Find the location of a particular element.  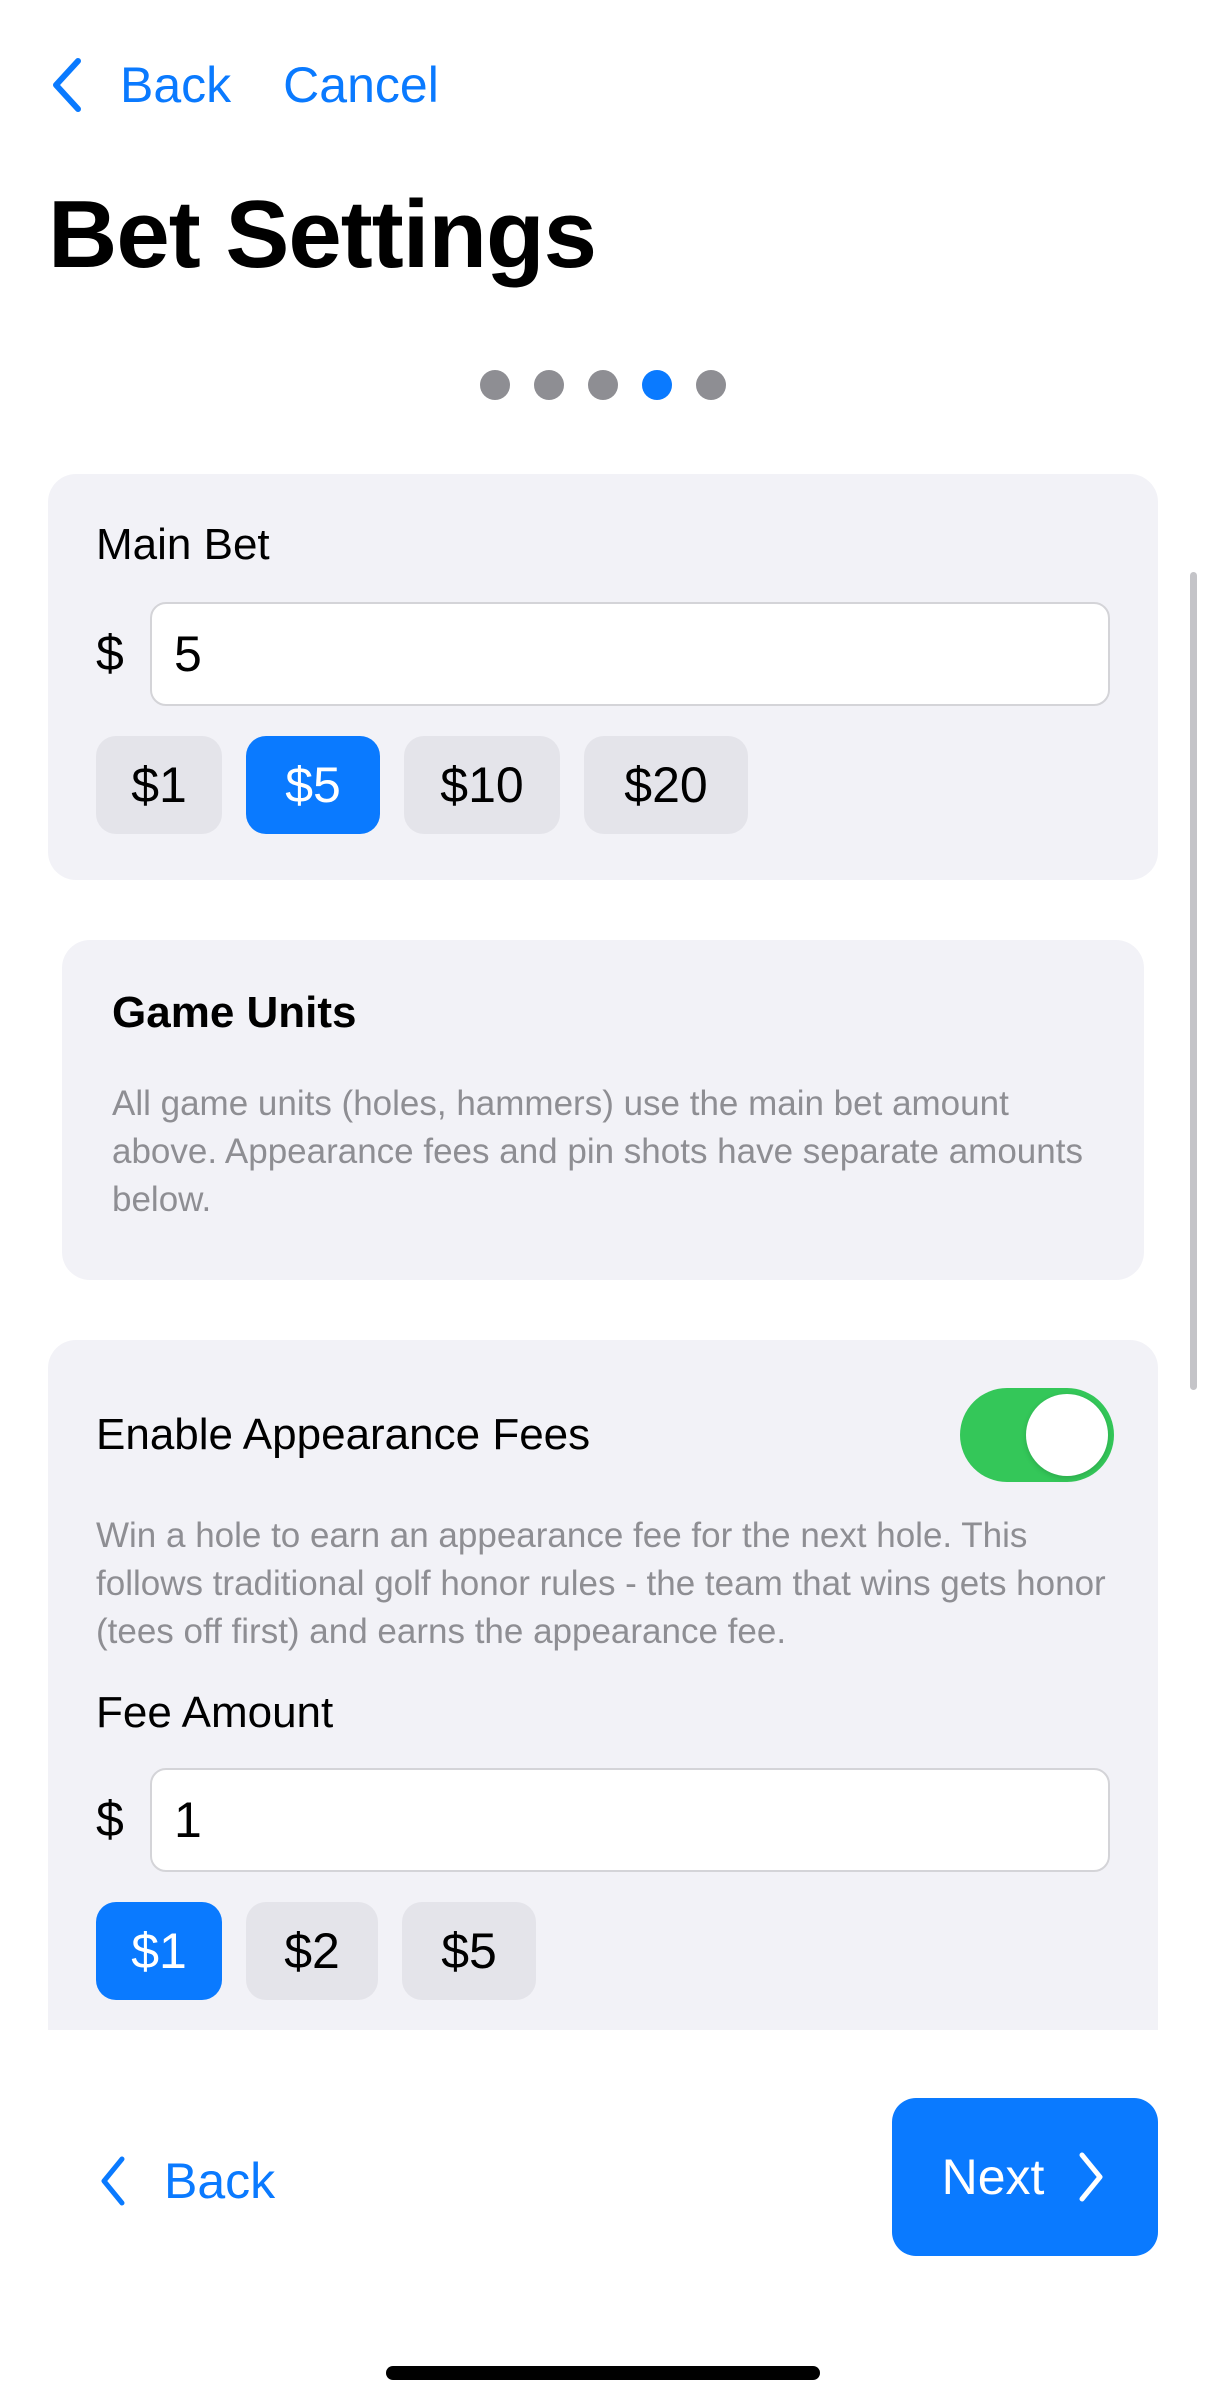

top-back-label: Back is located at coordinates (176, 85).